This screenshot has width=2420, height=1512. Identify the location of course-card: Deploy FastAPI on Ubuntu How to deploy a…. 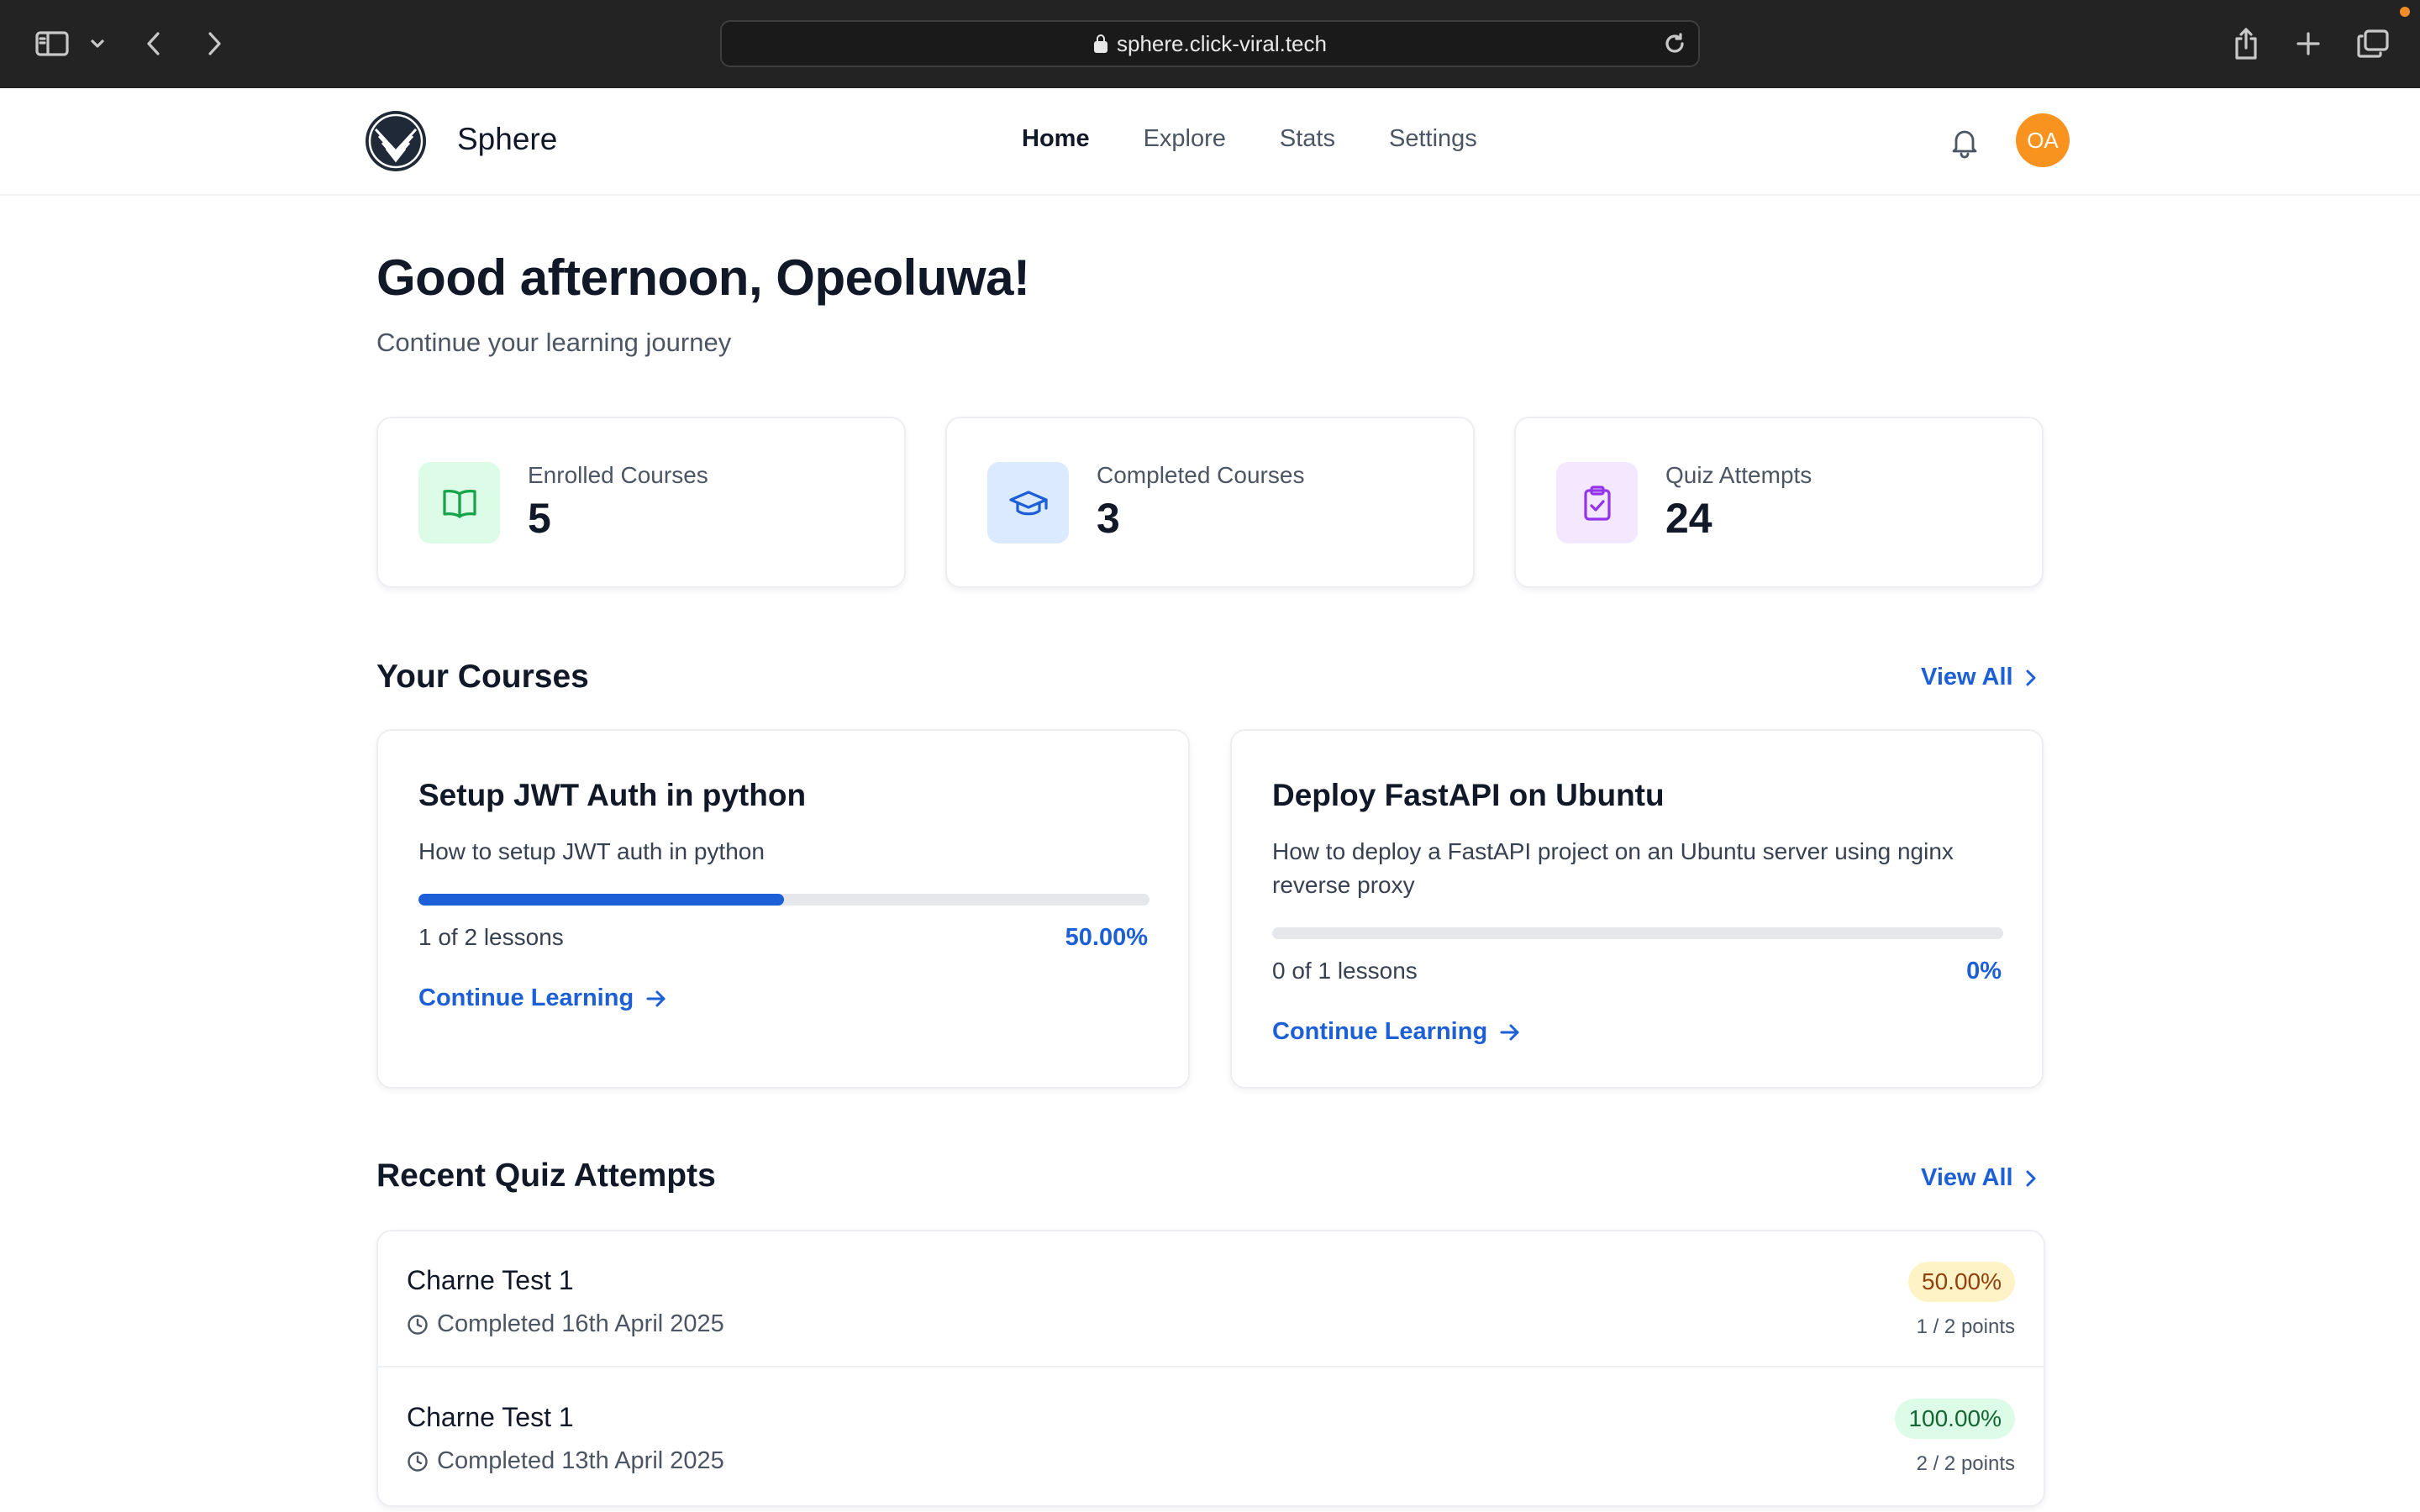
(1637, 909).